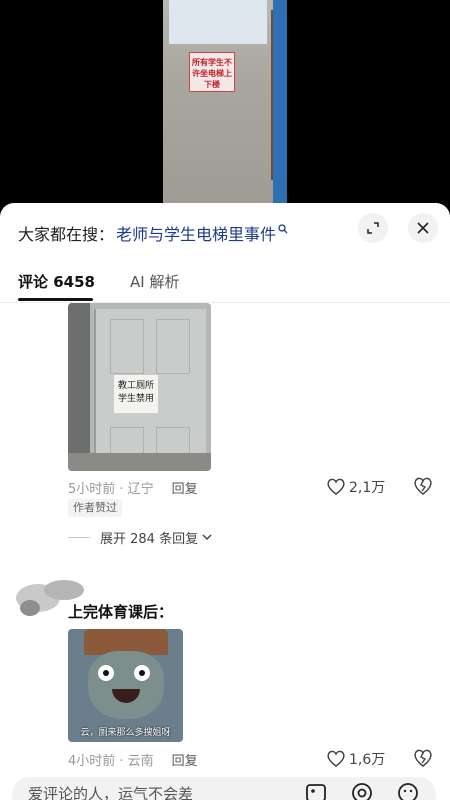 Image resolution: width=450 pixels, height=800 pixels. I want to click on expand-button, so click(373, 228).